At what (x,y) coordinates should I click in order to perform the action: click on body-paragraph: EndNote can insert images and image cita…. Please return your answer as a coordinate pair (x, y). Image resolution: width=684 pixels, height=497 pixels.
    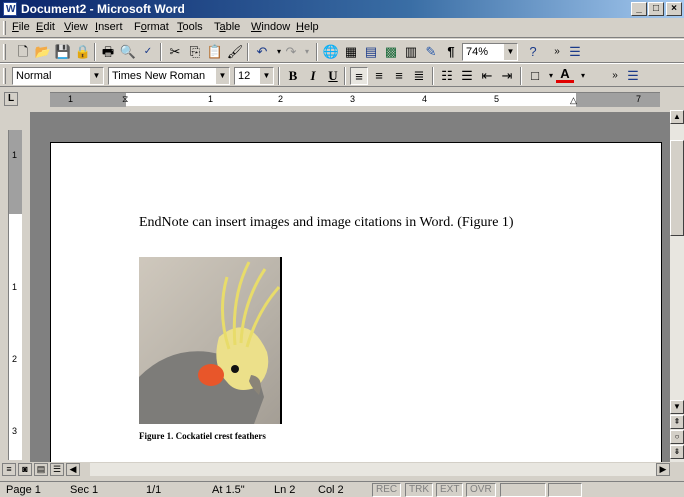
    Looking at the image, I should click on (326, 223).